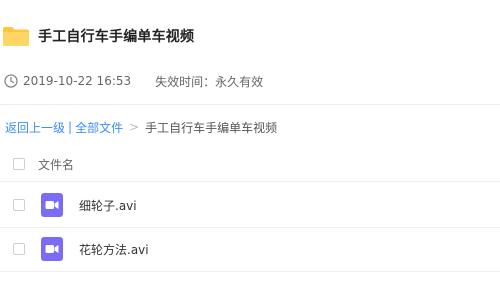  What do you see at coordinates (19, 164) in the screenshot?
I see `select-all-checkbox` at bounding box center [19, 164].